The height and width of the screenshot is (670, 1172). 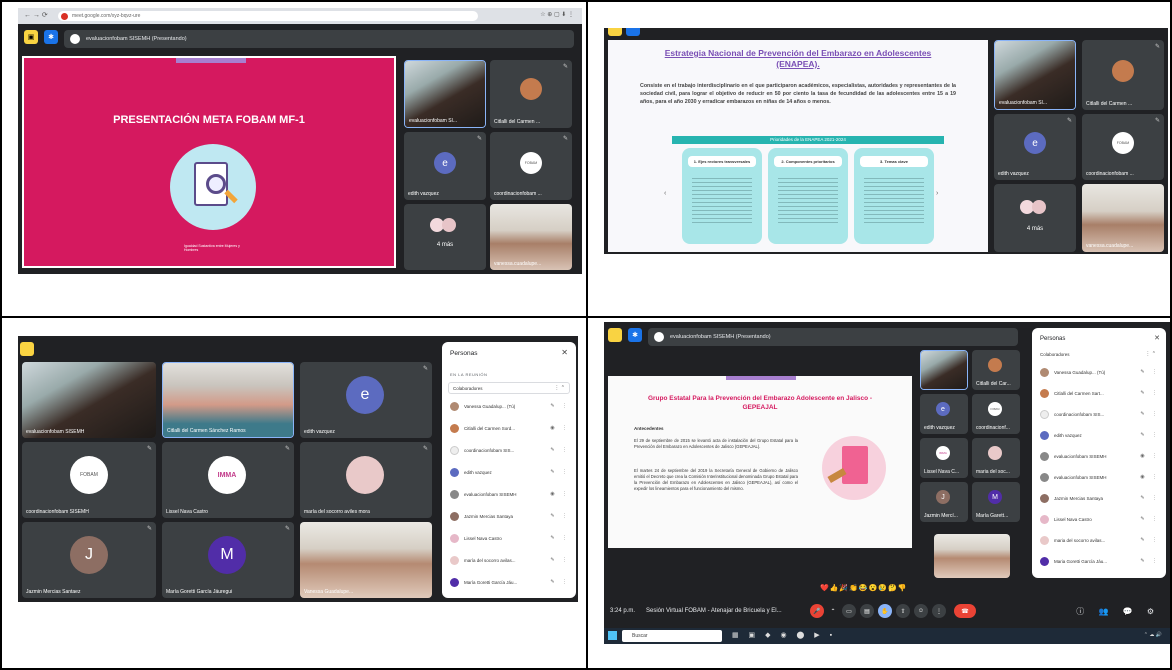 What do you see at coordinates (972, 556) in the screenshot?
I see `self-view-tile` at bounding box center [972, 556].